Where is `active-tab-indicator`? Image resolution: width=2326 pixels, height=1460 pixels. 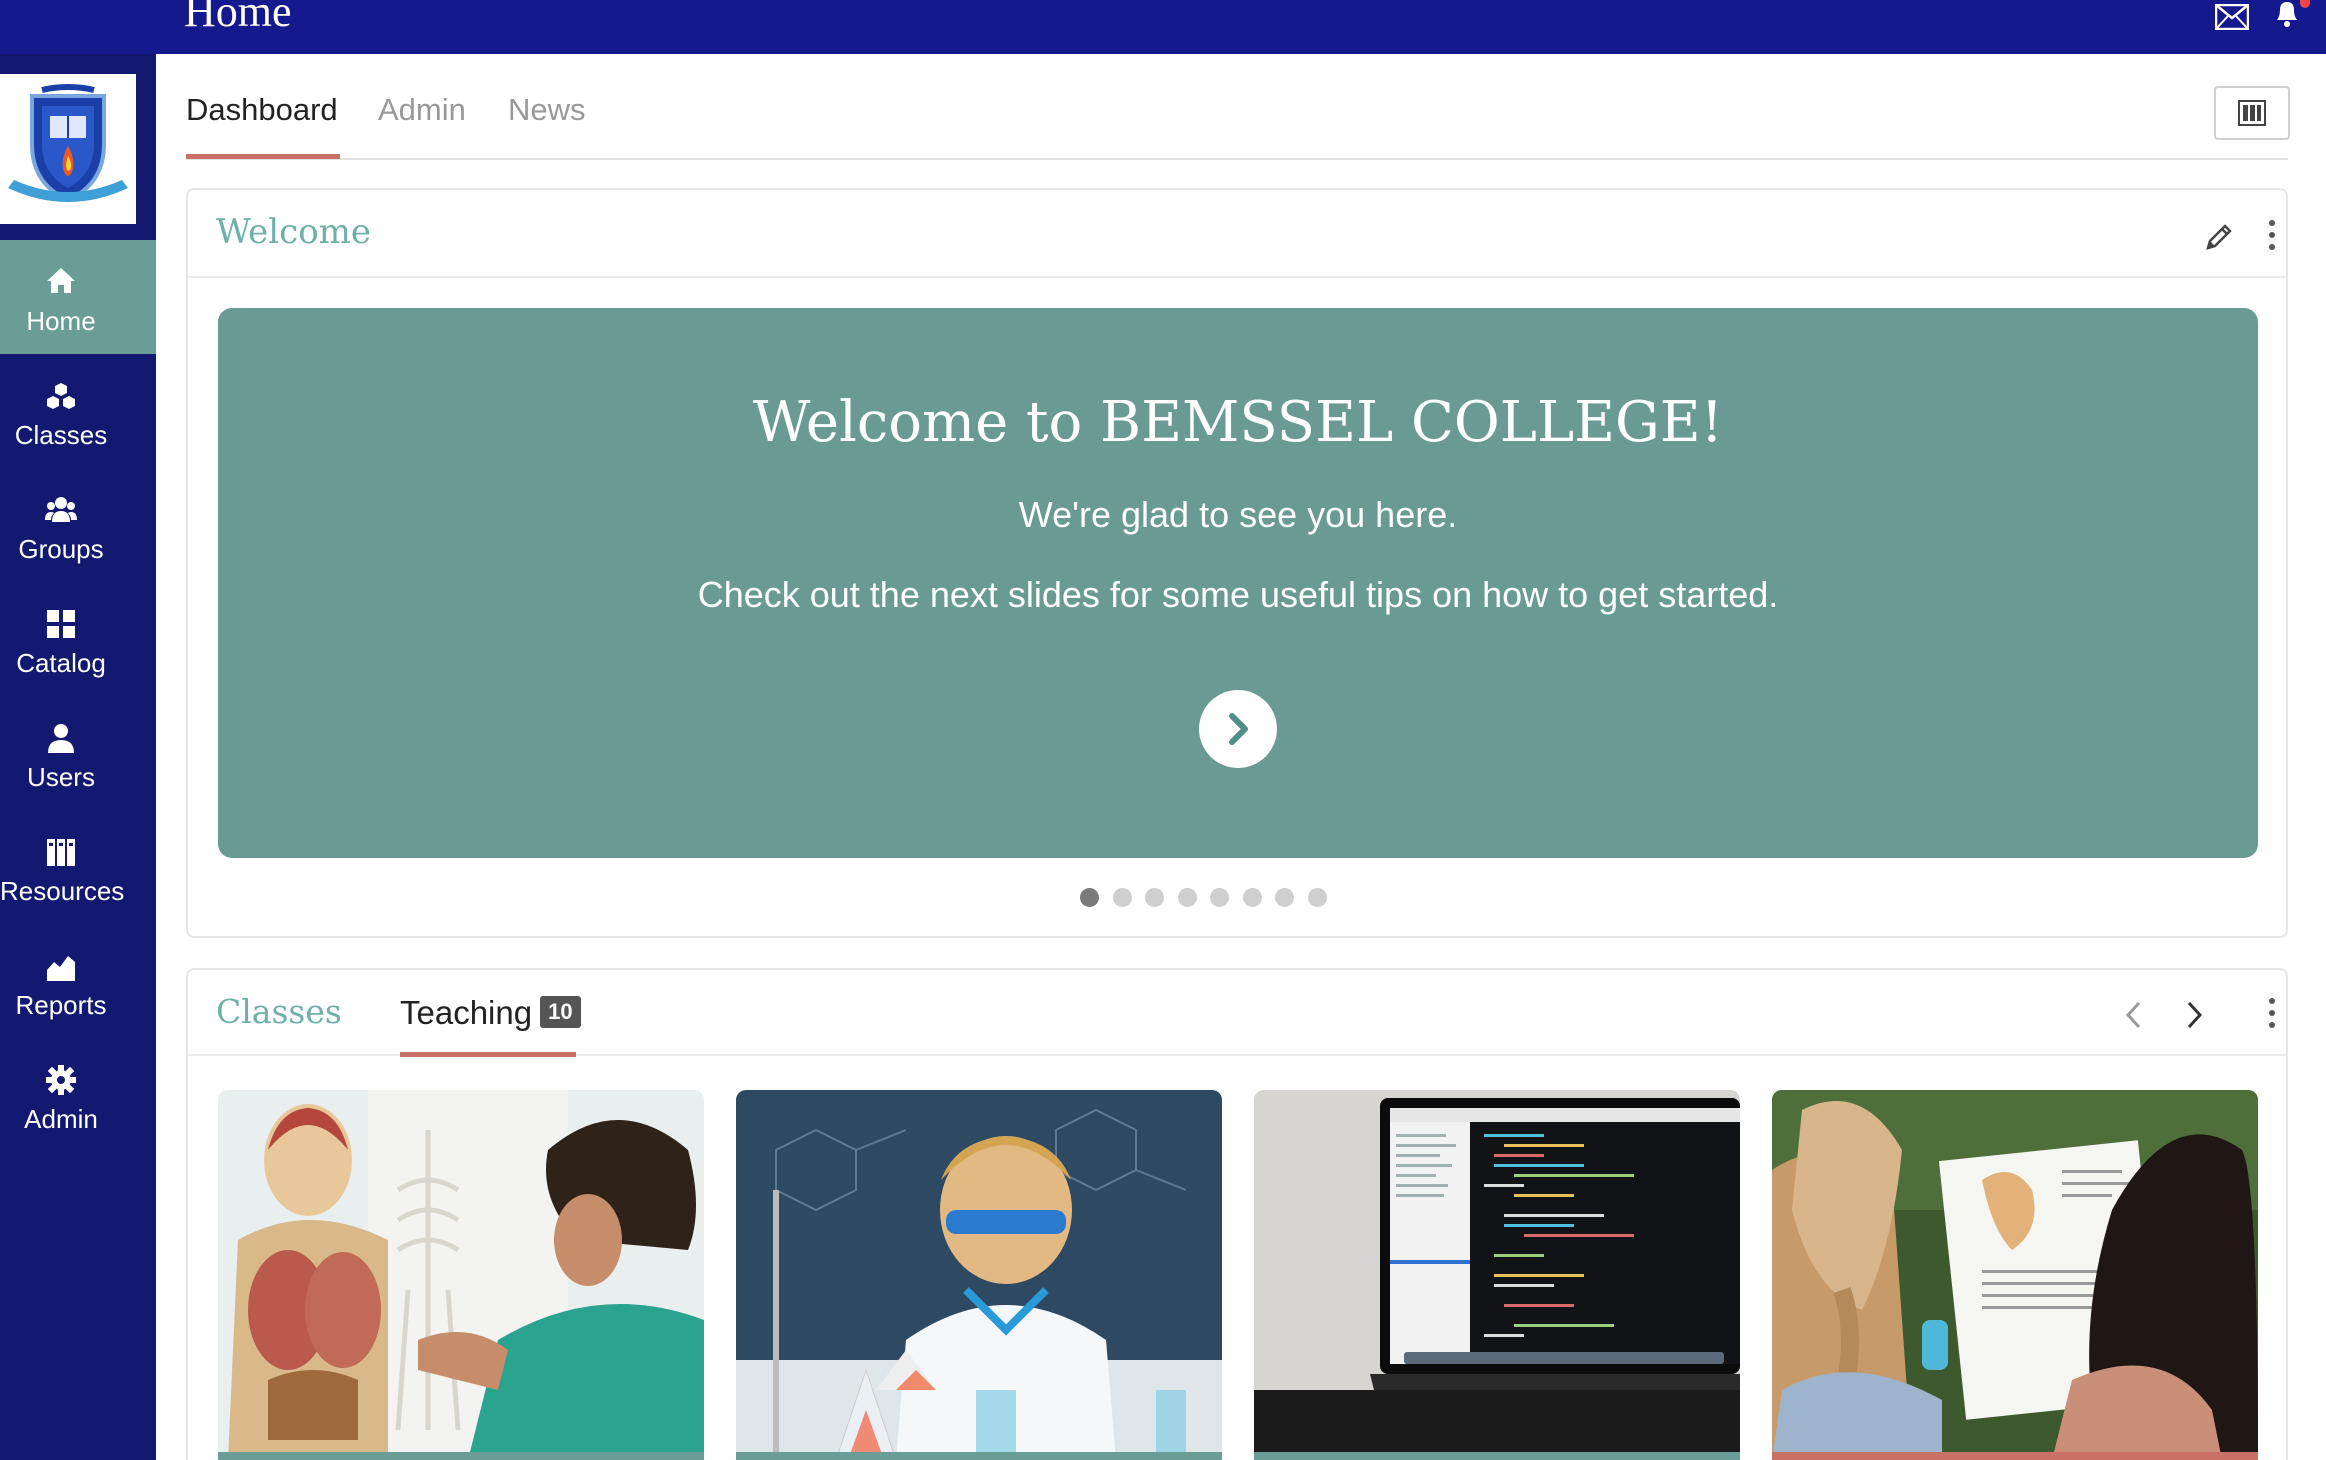
active-tab-indicator is located at coordinates (263, 156).